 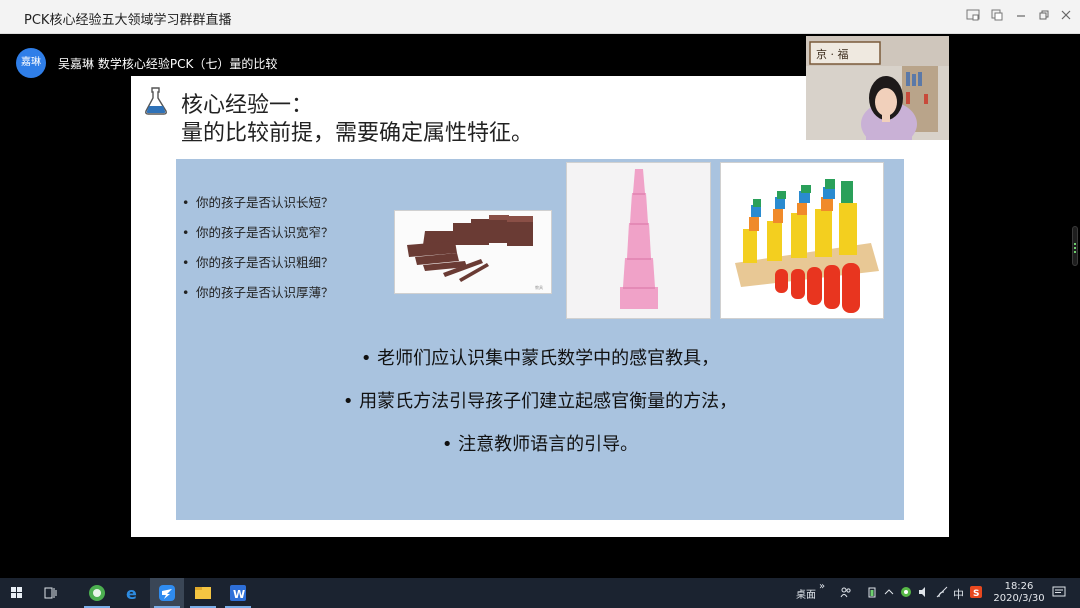 I want to click on restore-icon, so click(x=1044, y=17).